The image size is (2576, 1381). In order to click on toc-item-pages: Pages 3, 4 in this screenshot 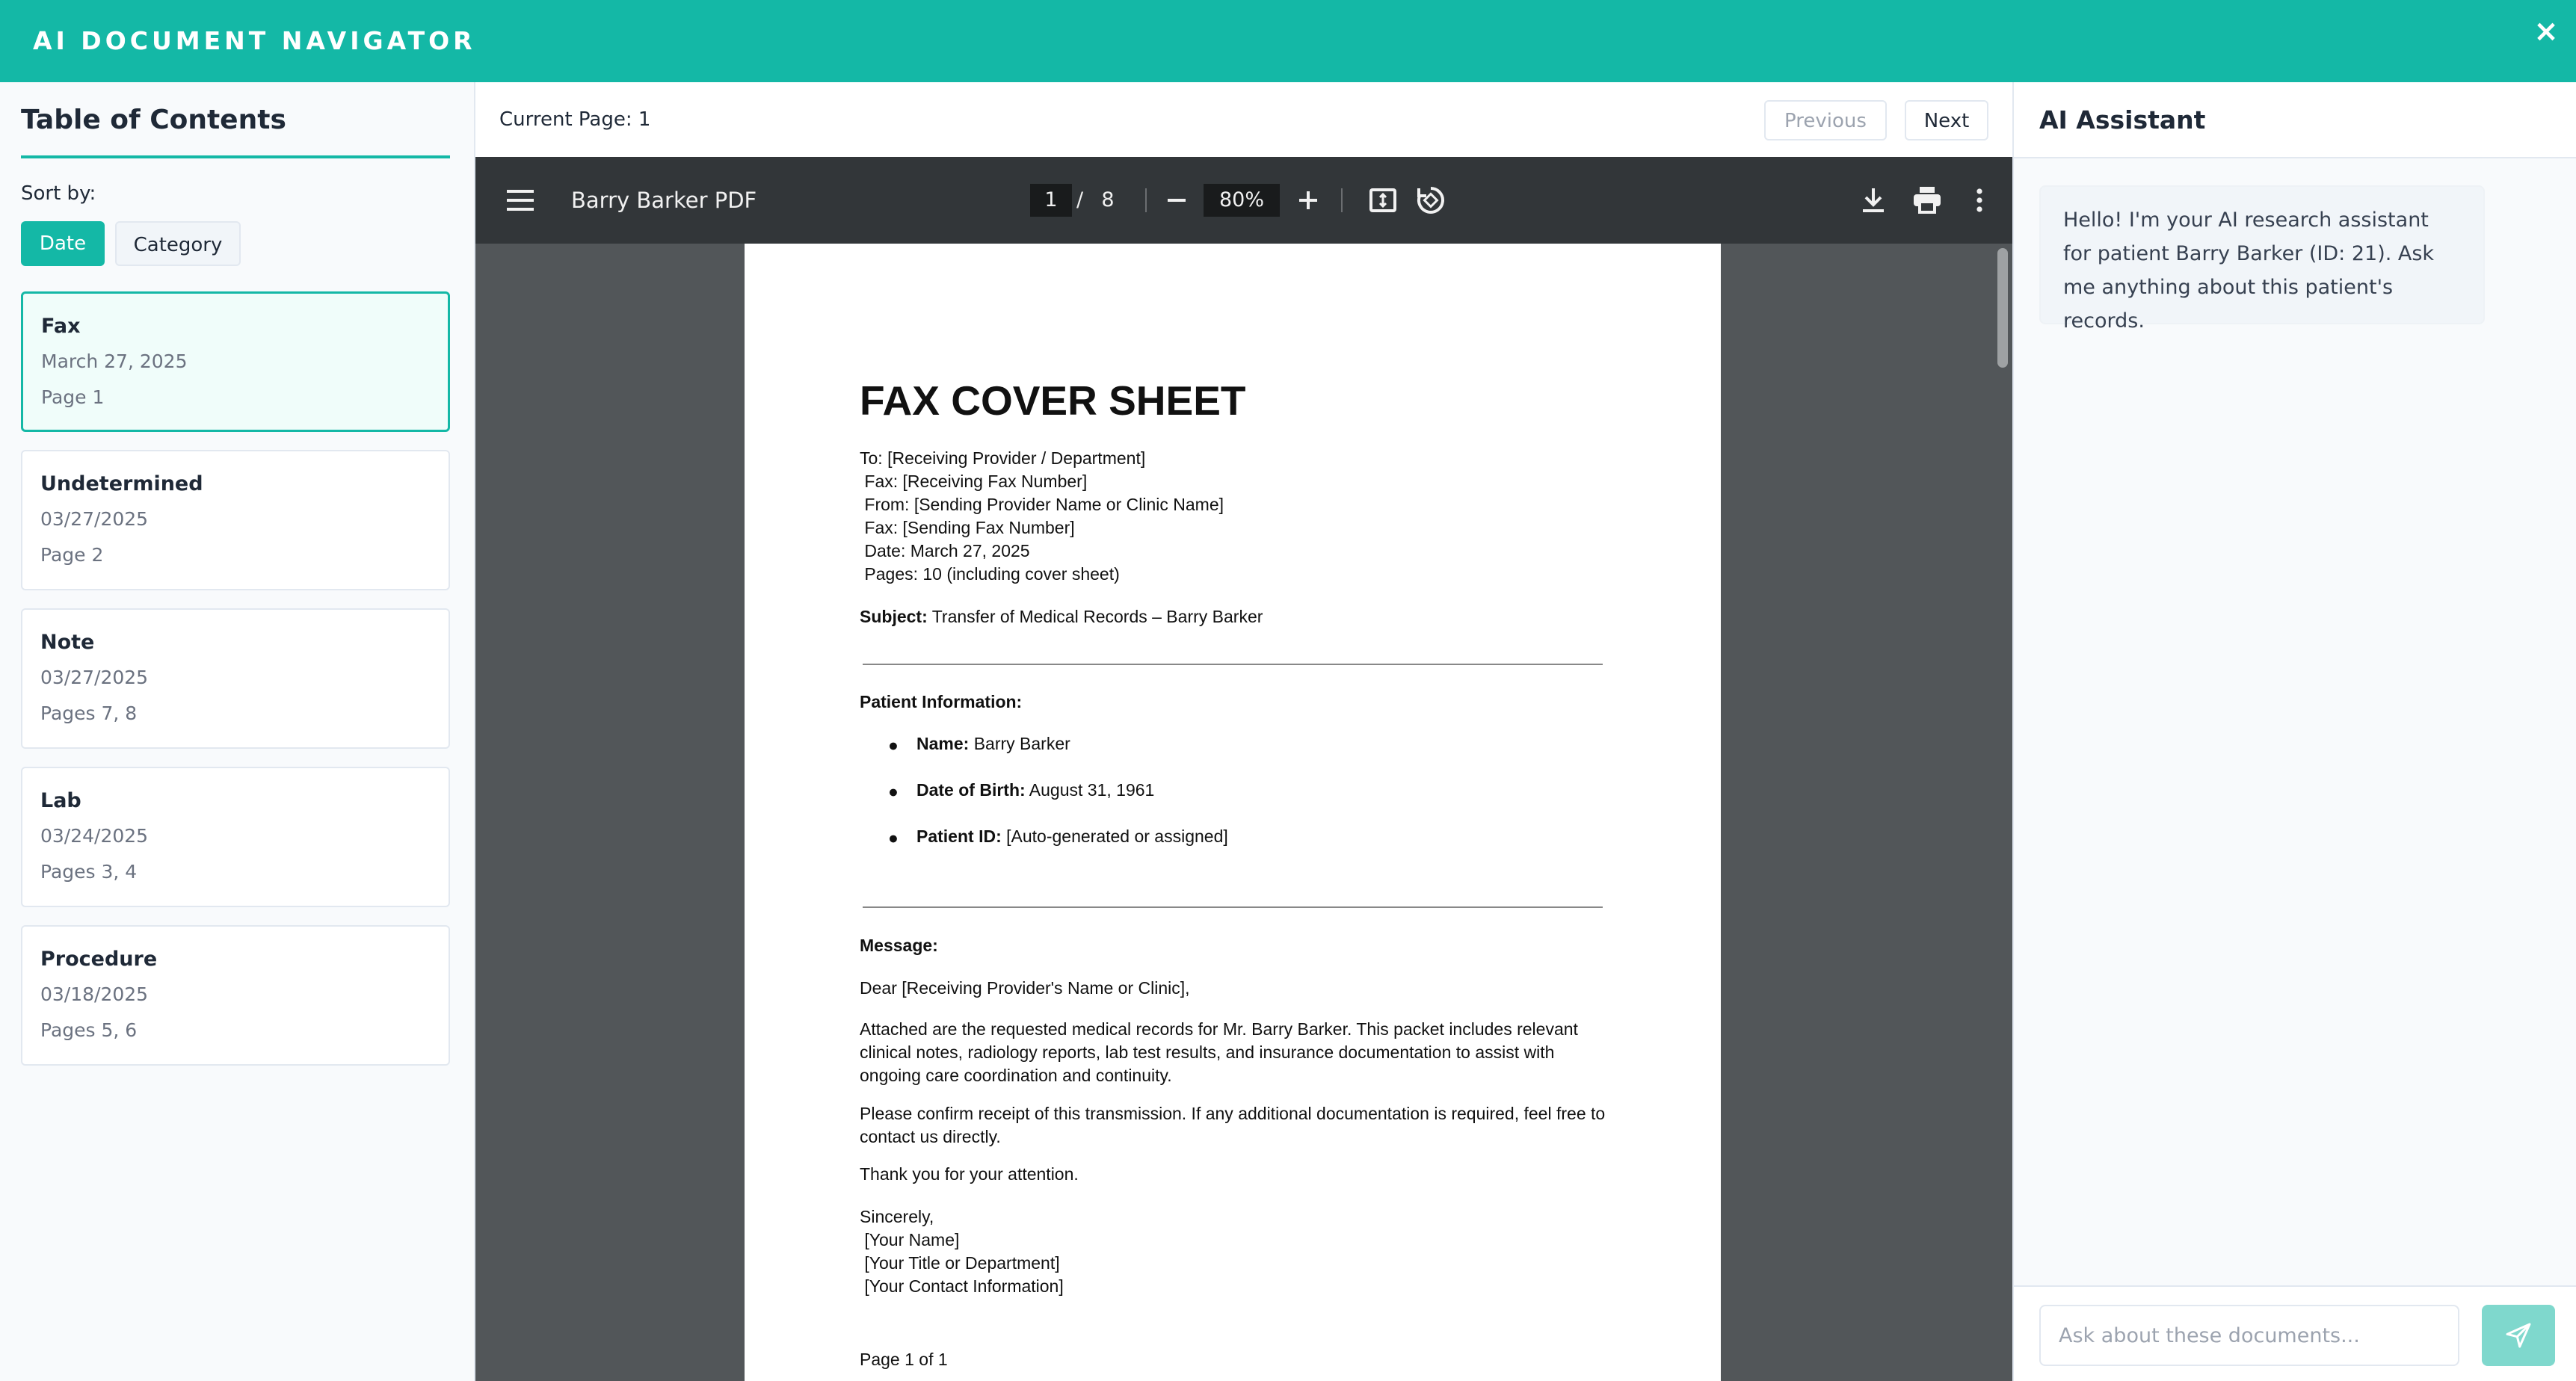, I will do `click(89, 872)`.